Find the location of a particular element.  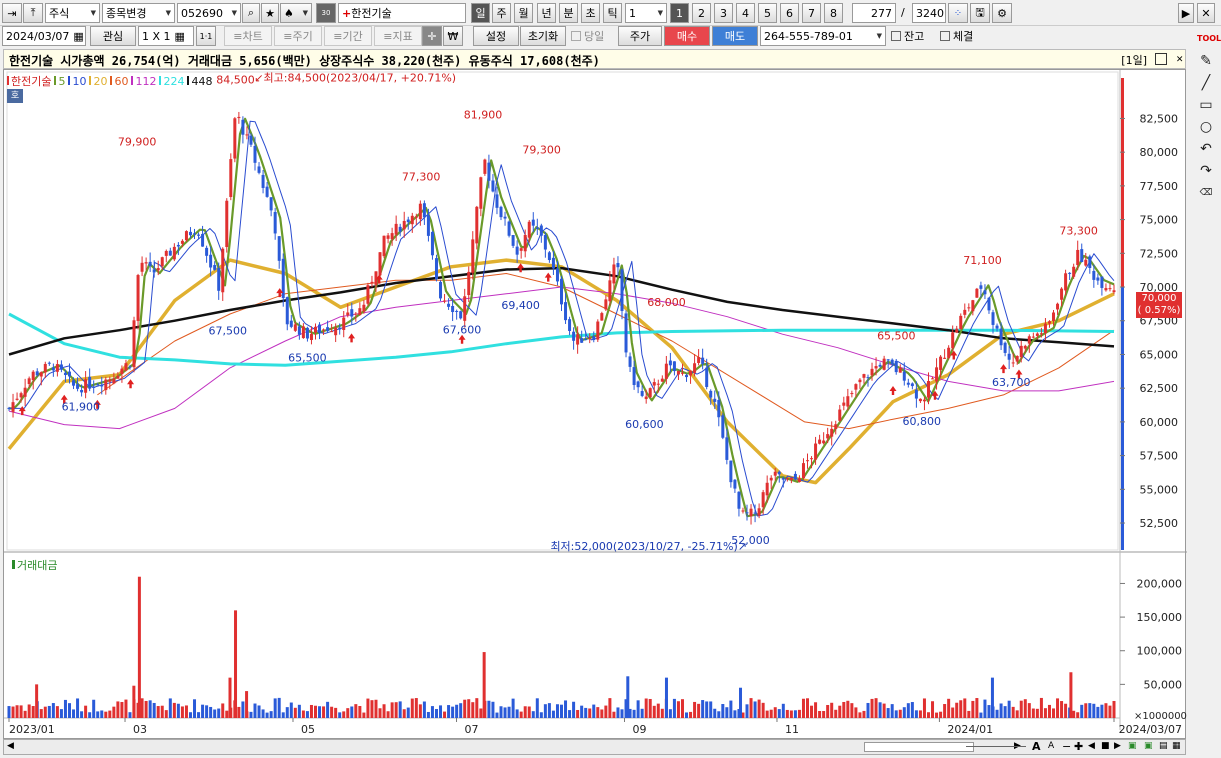

legend-item: 60 is located at coordinates (119, 81).